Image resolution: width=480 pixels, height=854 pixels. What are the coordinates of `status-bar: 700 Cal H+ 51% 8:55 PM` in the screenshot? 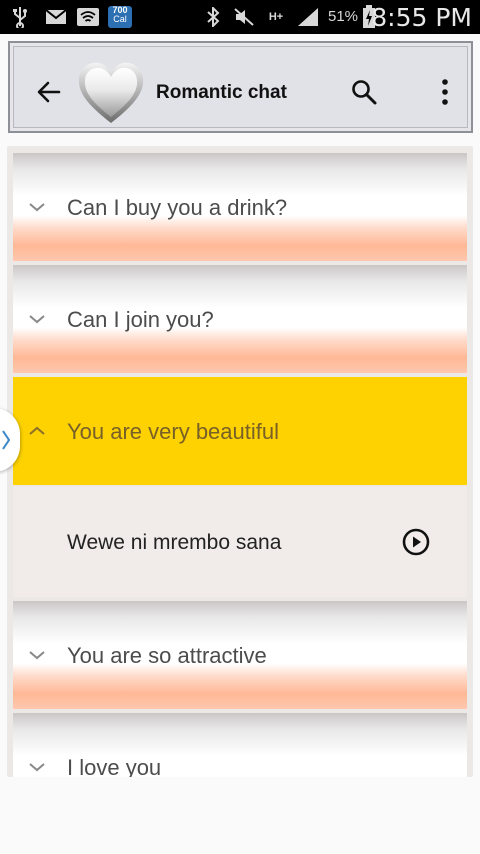 It's located at (240, 17).